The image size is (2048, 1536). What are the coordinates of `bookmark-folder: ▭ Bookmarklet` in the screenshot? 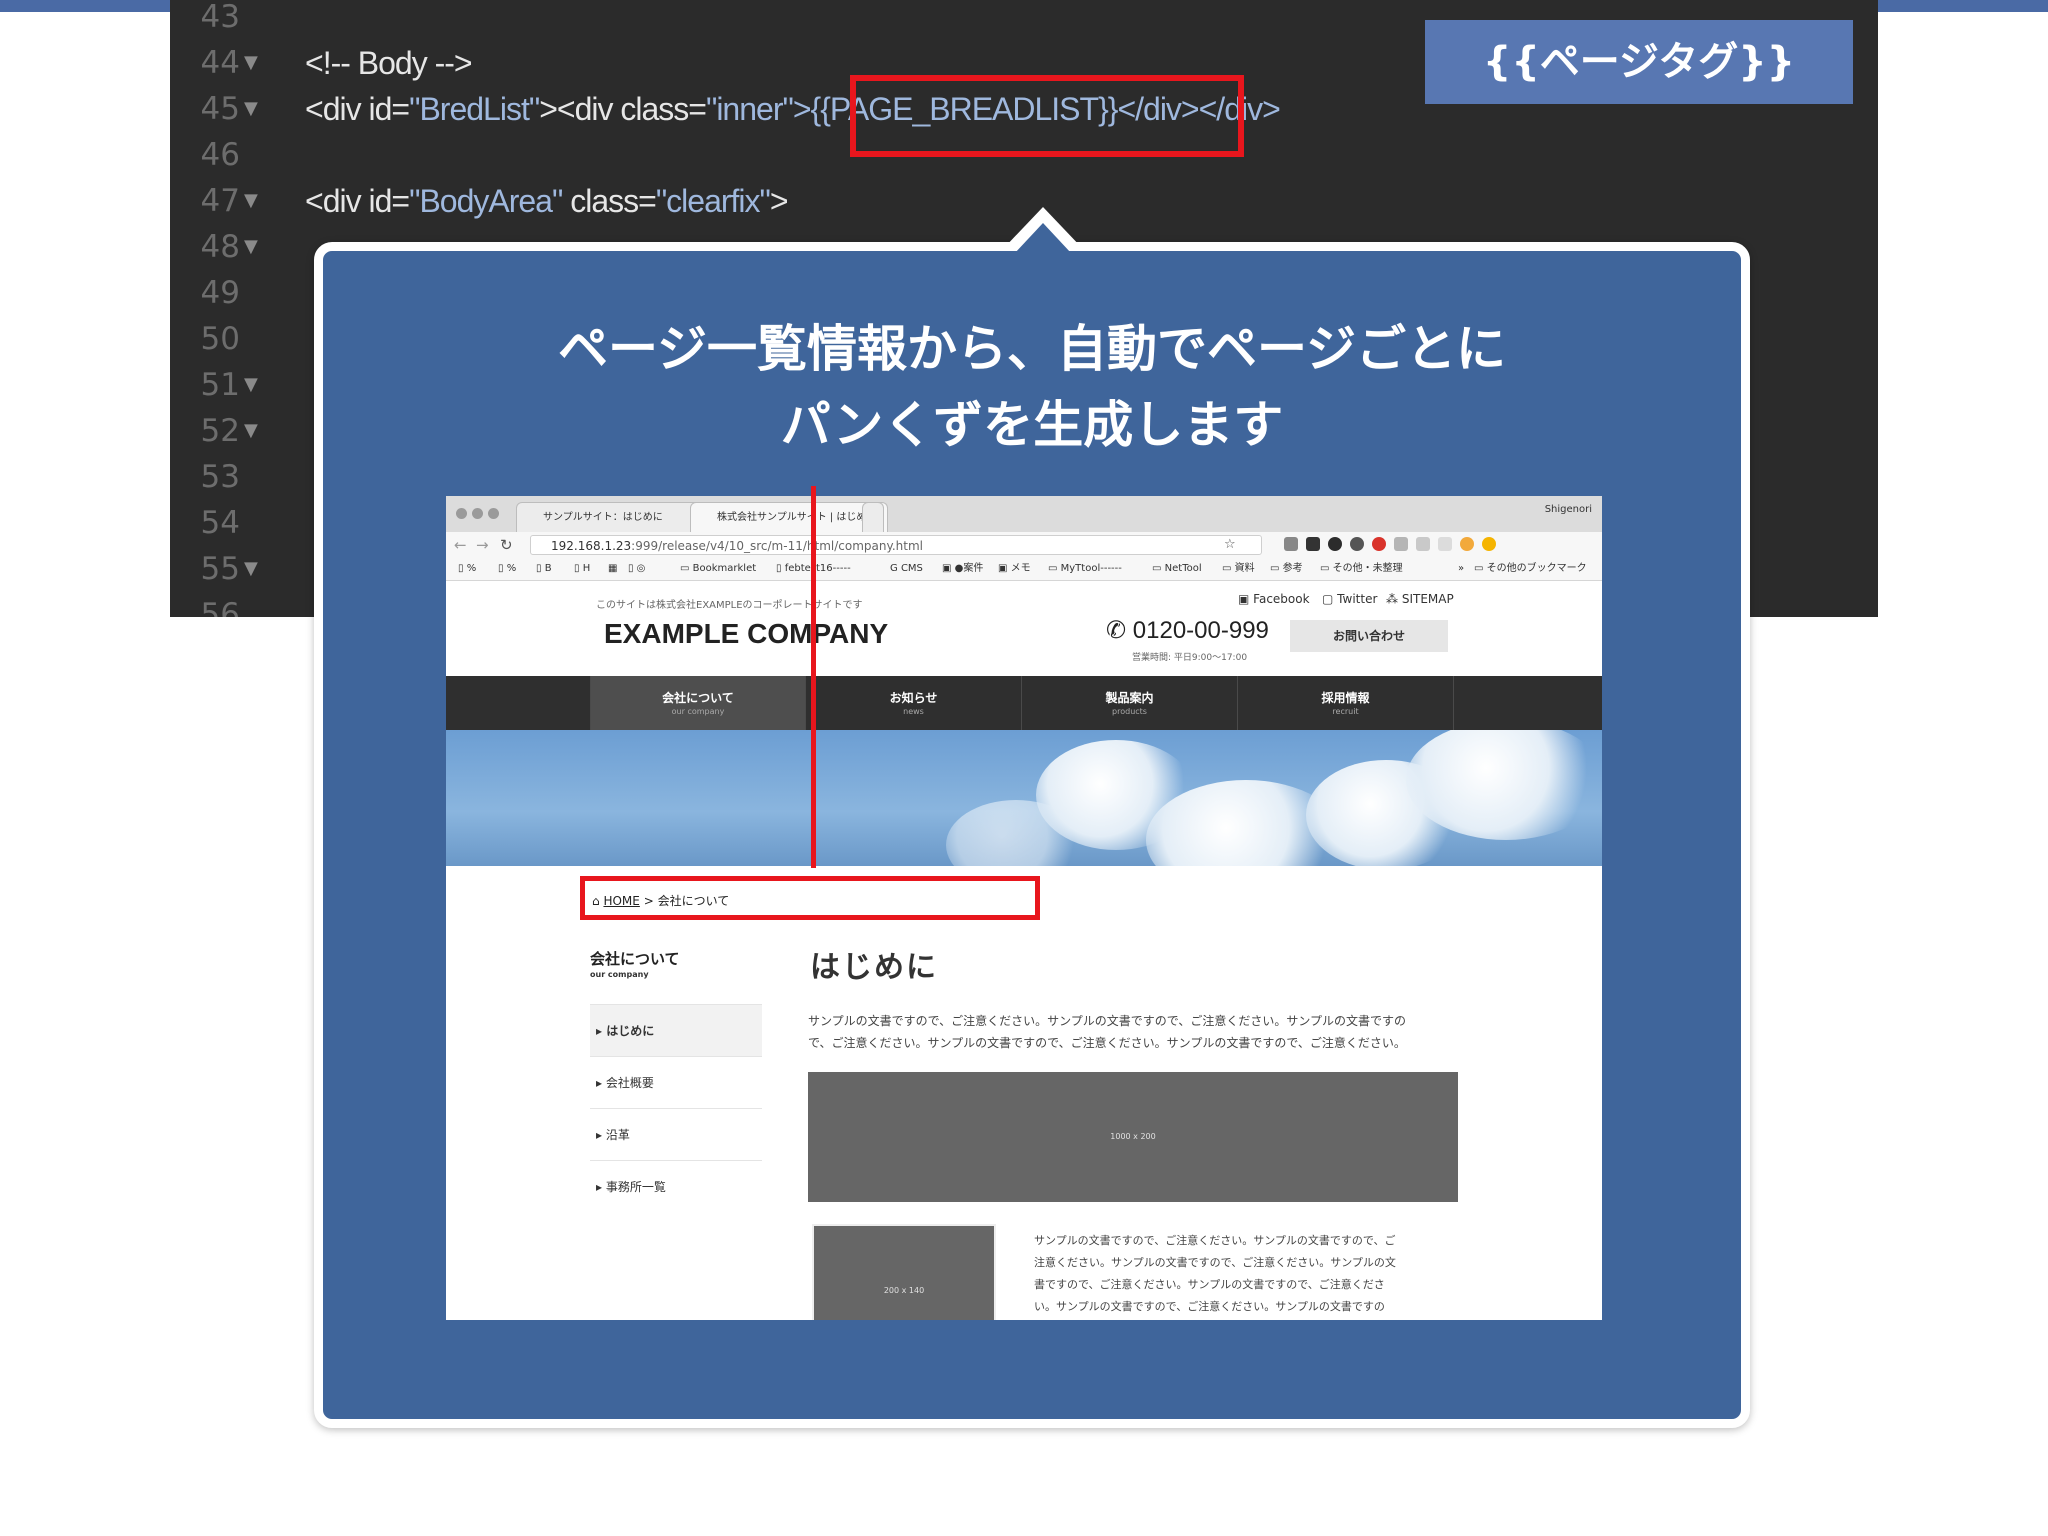 It's located at (718, 569).